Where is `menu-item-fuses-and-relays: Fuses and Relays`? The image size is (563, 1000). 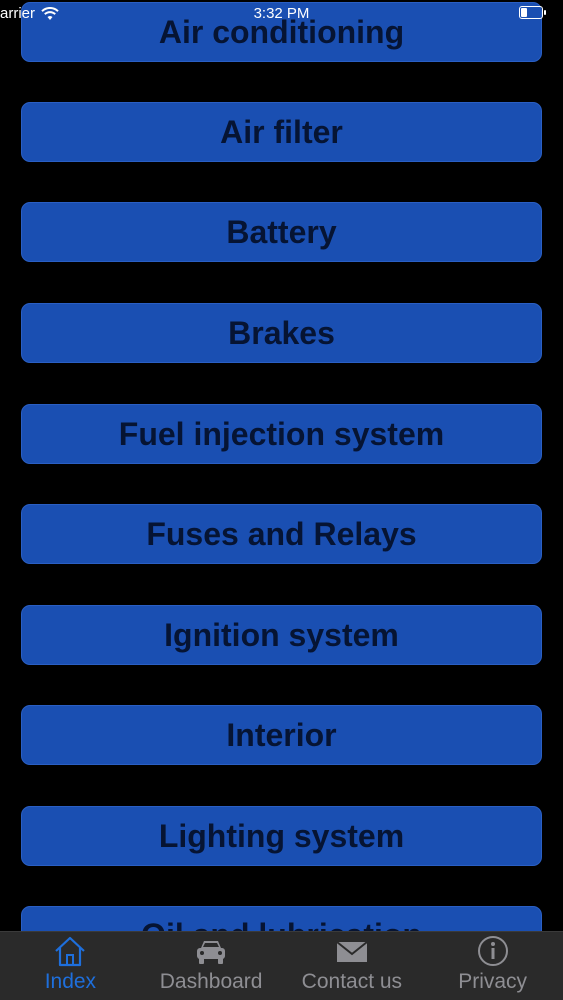
menu-item-fuses-and-relays: Fuses and Relays is located at coordinates (281, 534).